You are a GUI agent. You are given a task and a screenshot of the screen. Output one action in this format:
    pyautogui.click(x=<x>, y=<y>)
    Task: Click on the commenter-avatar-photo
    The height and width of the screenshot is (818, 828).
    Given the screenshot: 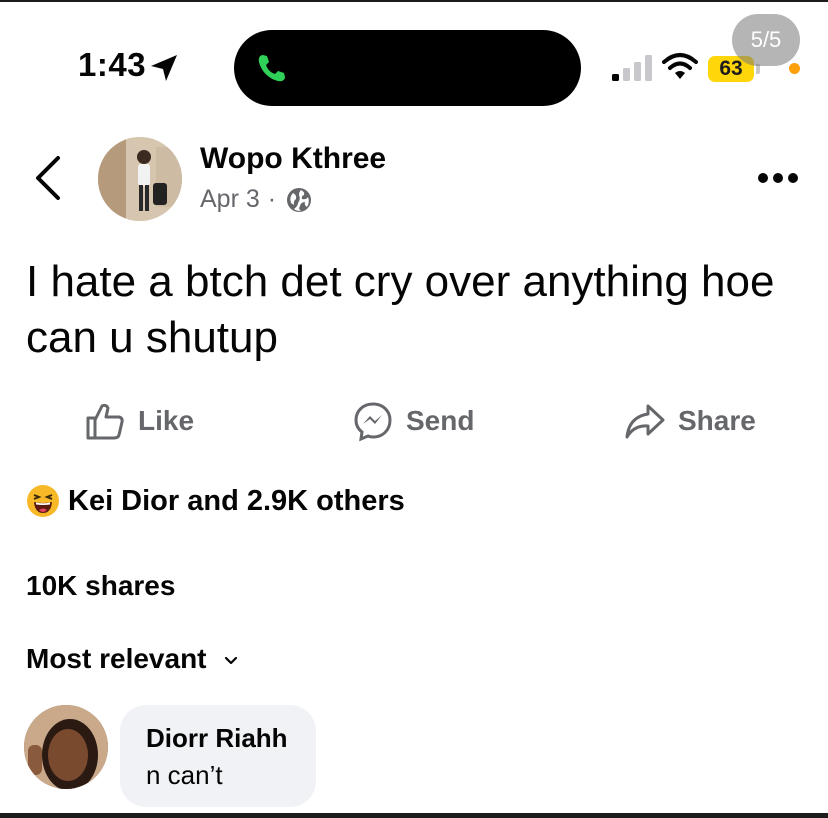 What is the action you would take?
    pyautogui.click(x=66, y=747)
    